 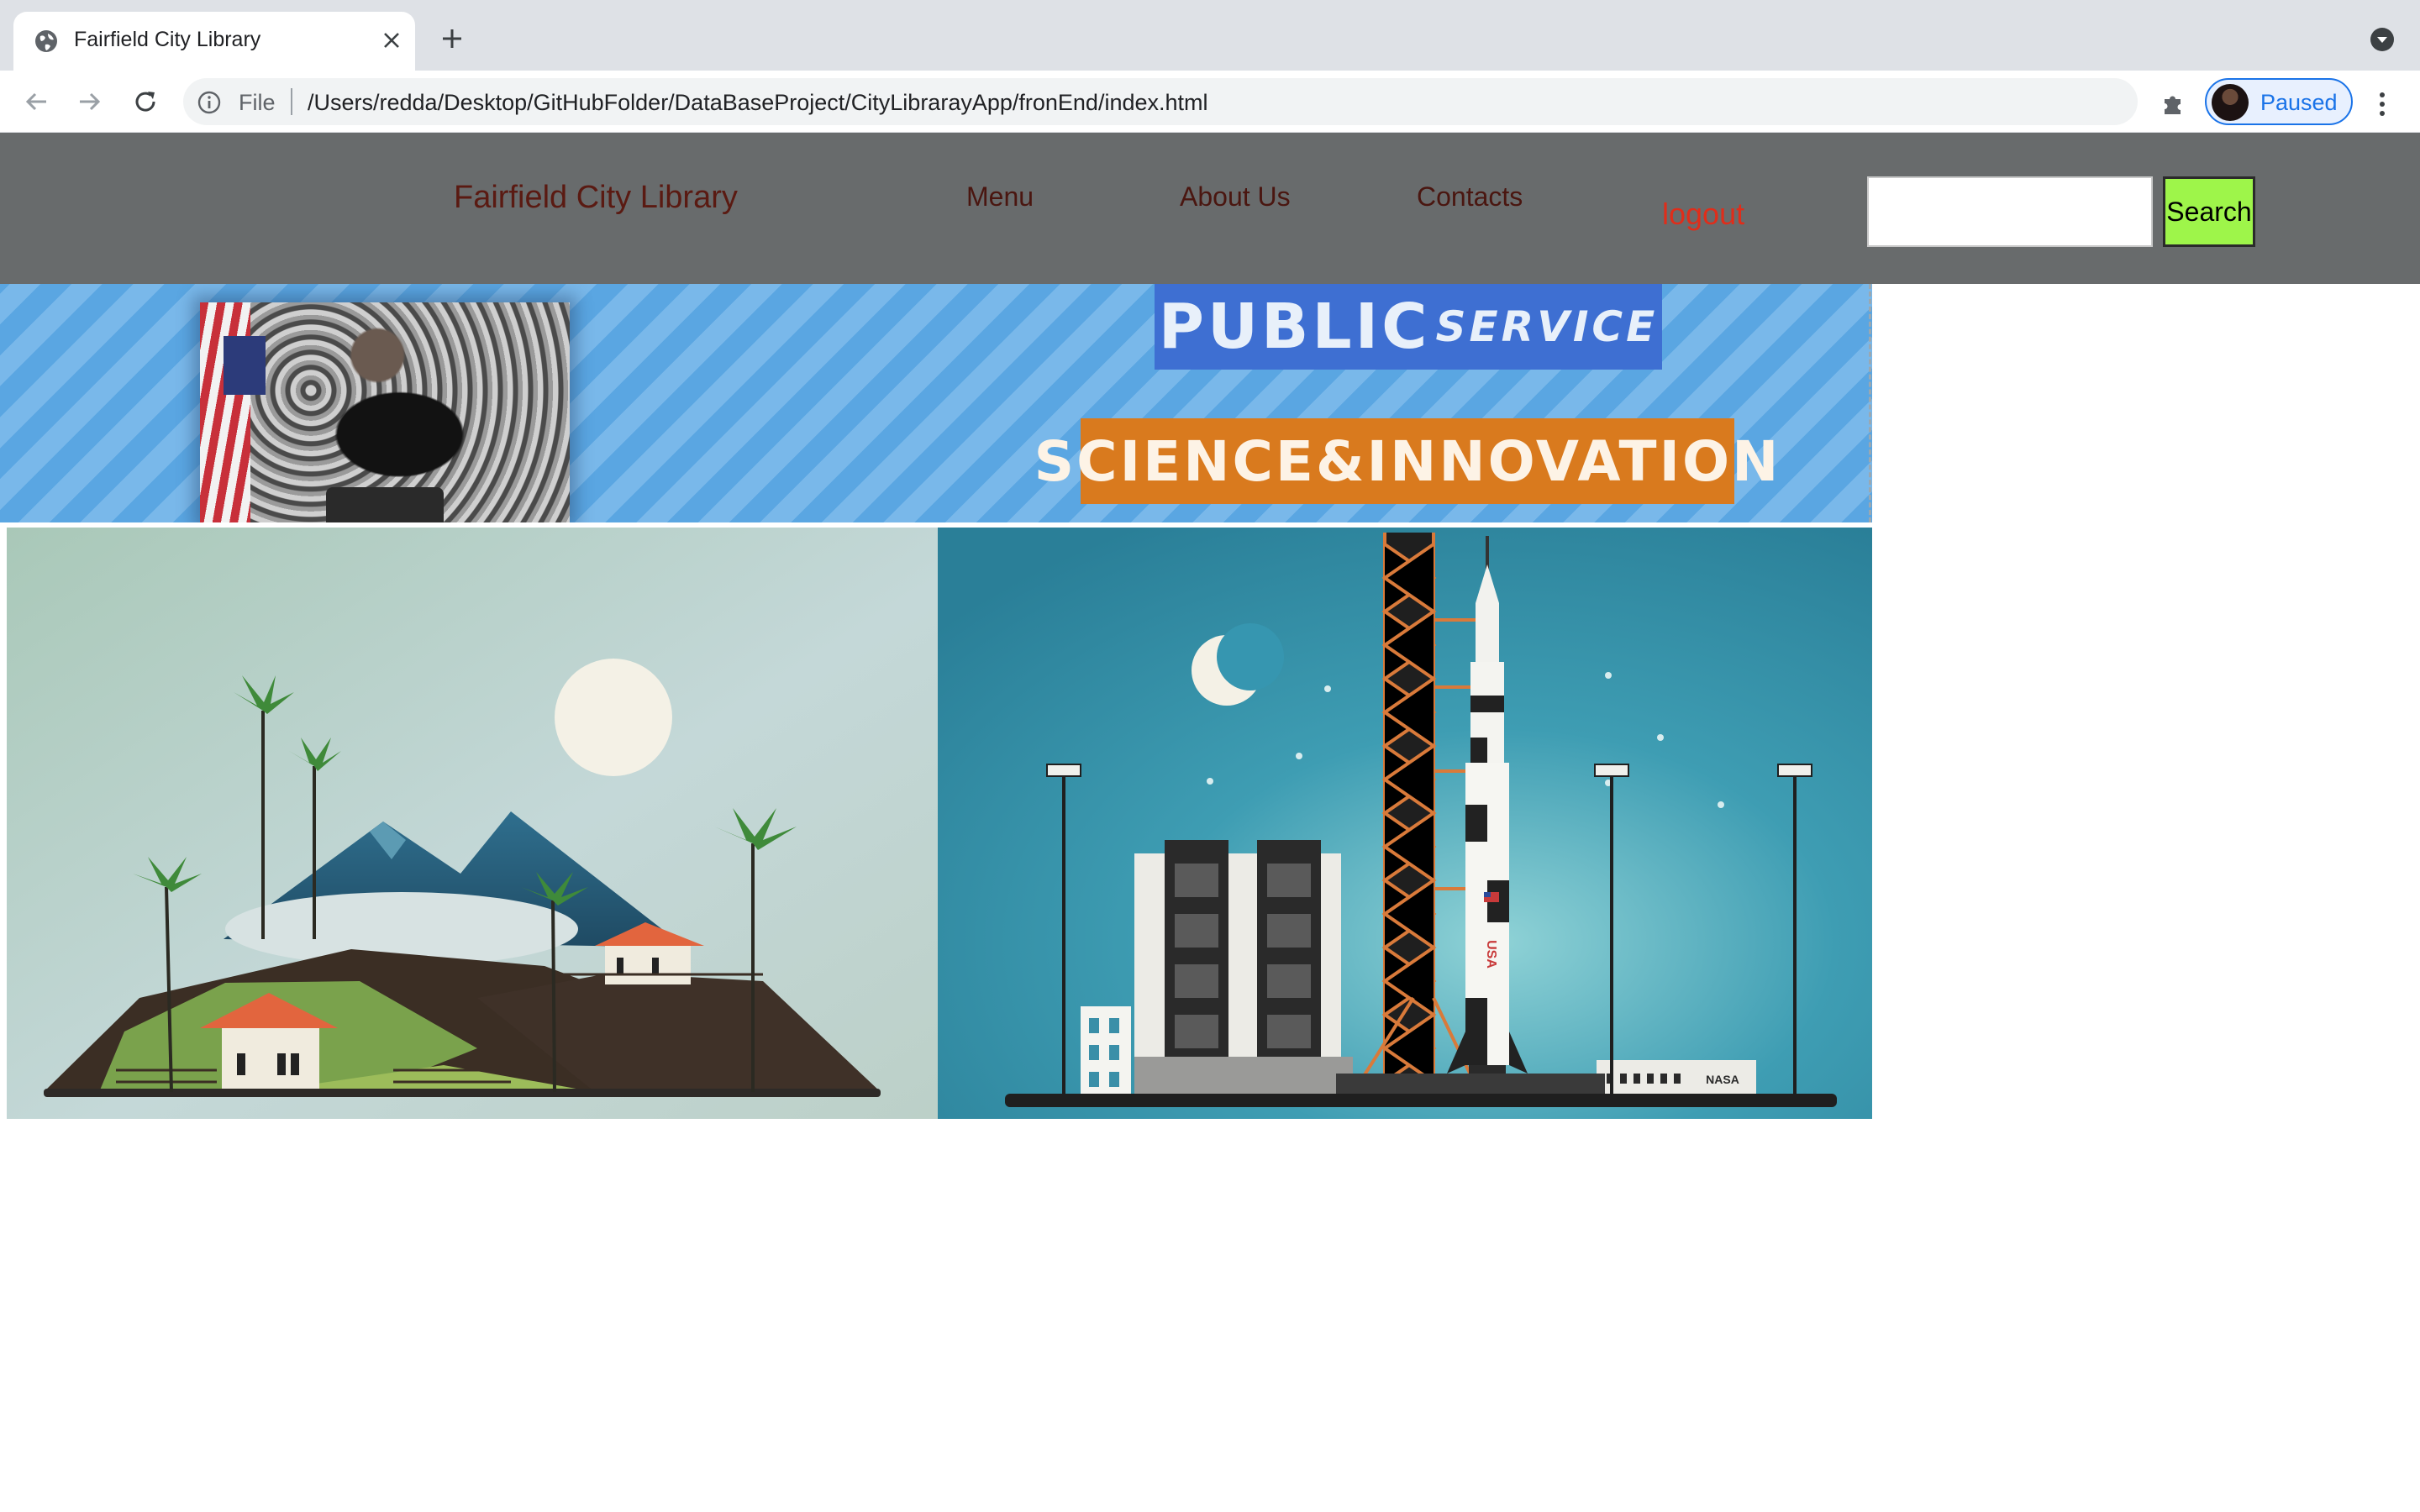 I want to click on chevron-down-icon, so click(x=2382, y=39).